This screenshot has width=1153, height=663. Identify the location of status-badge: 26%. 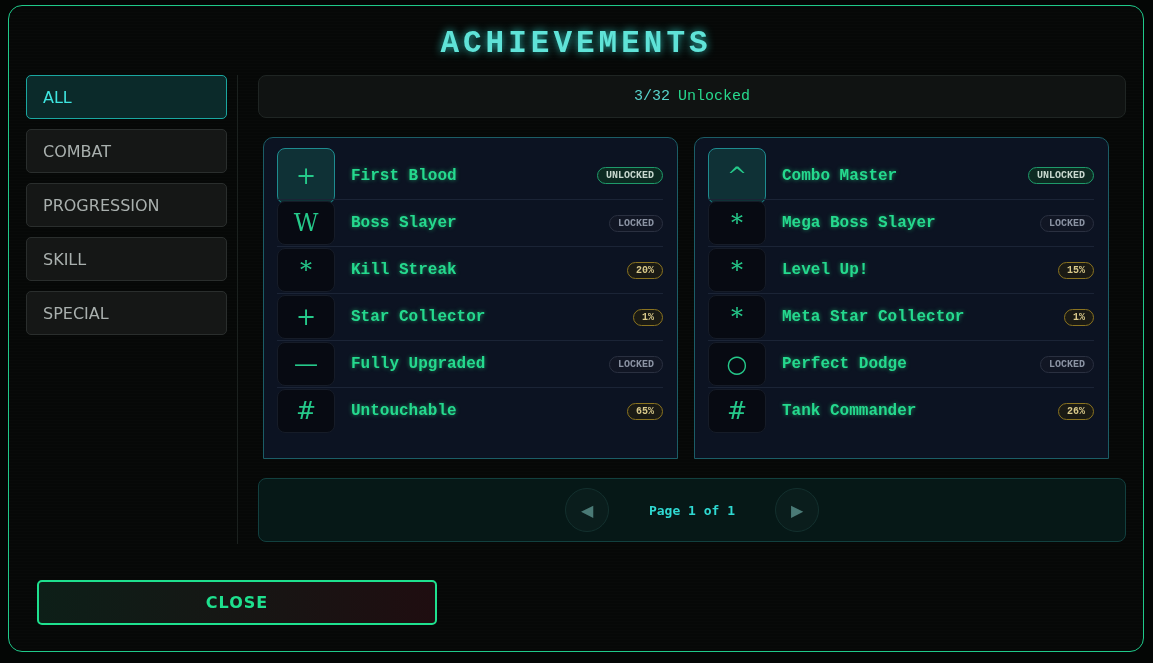
(1076, 411).